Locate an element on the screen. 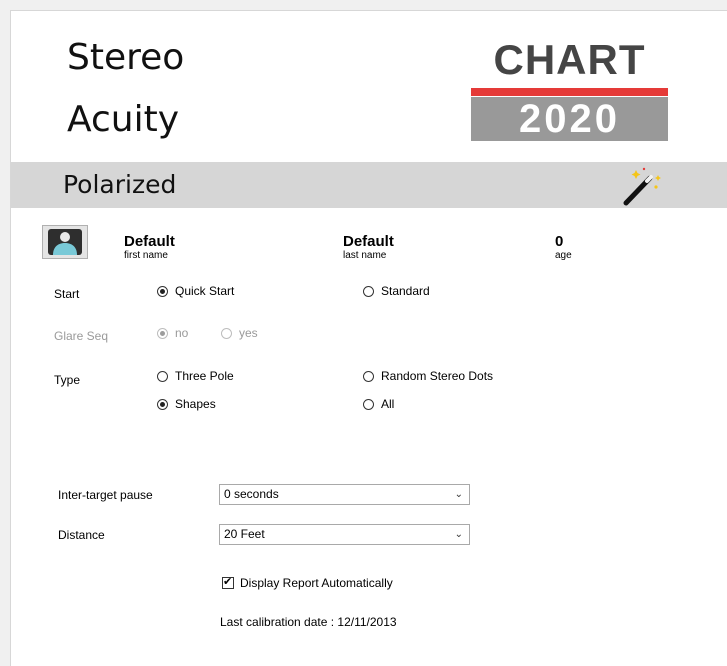 This screenshot has height=666, width=727. radio-standard: Standard is located at coordinates (396, 291).